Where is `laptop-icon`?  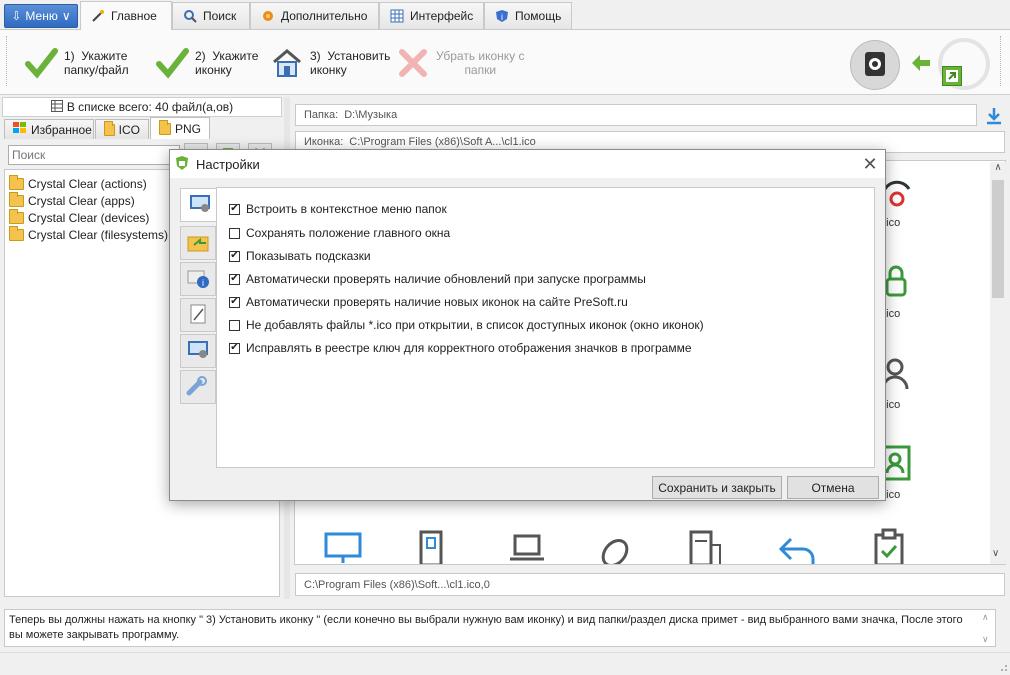
laptop-icon is located at coordinates (527, 548).